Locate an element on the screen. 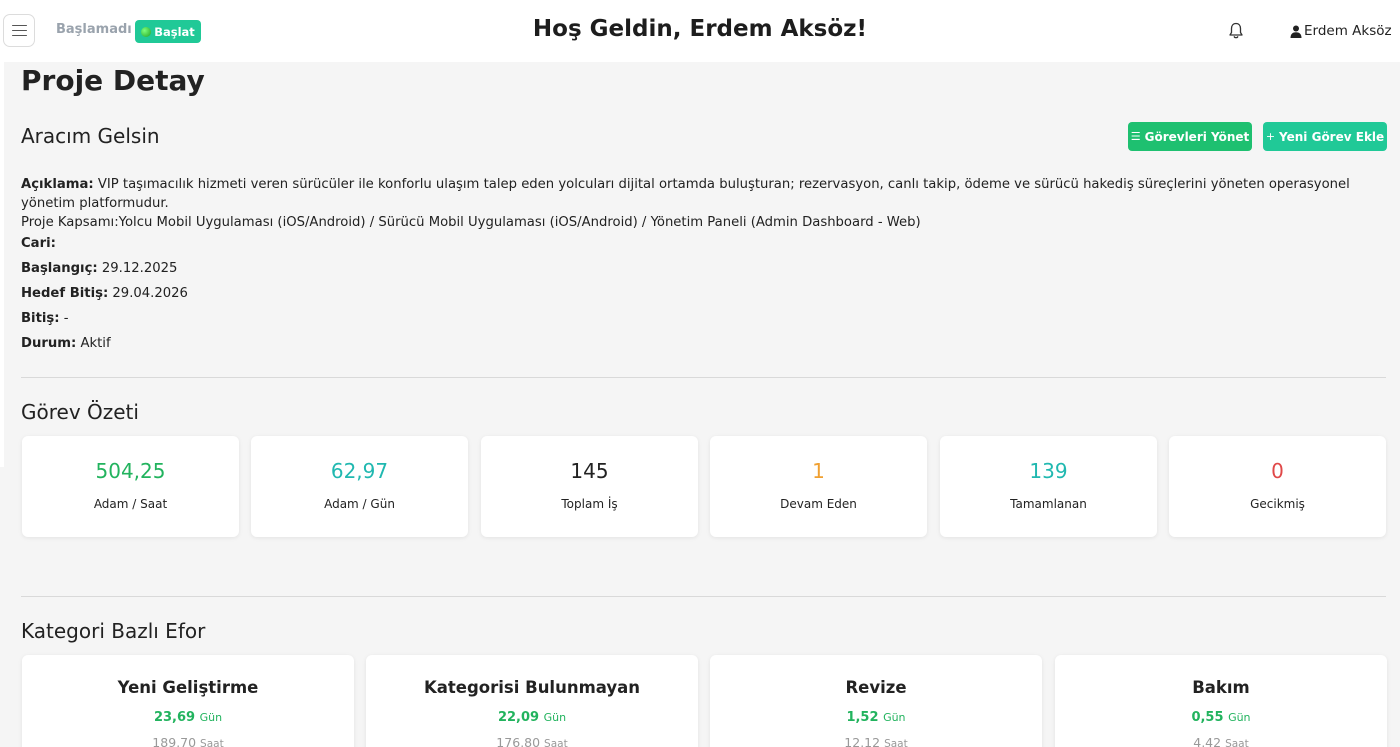  stat-card-total: 145 Toplam İş is located at coordinates (589, 486).